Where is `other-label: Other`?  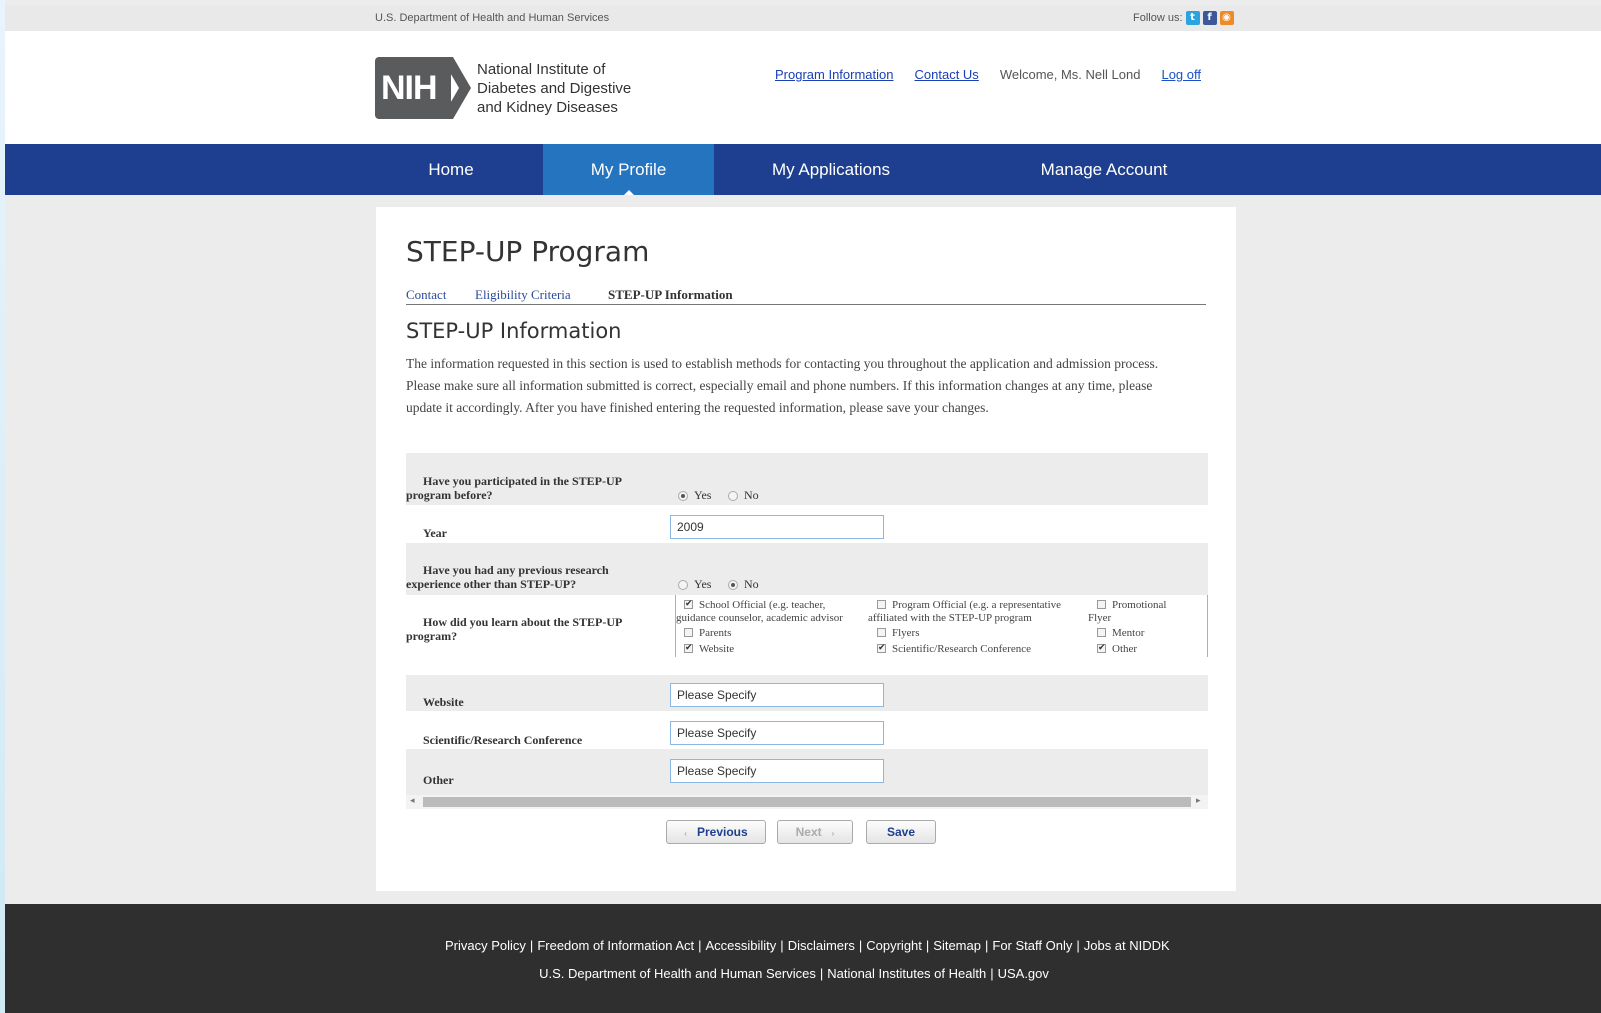 other-label: Other is located at coordinates (438, 780).